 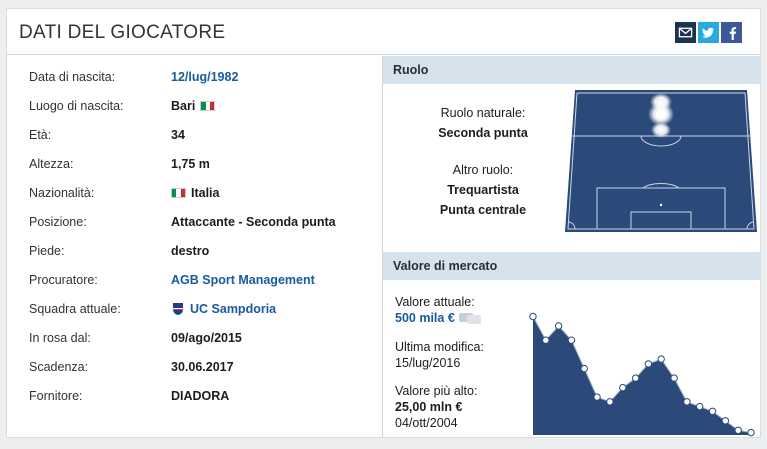 I want to click on row-label: Posizione:, so click(x=58, y=222).